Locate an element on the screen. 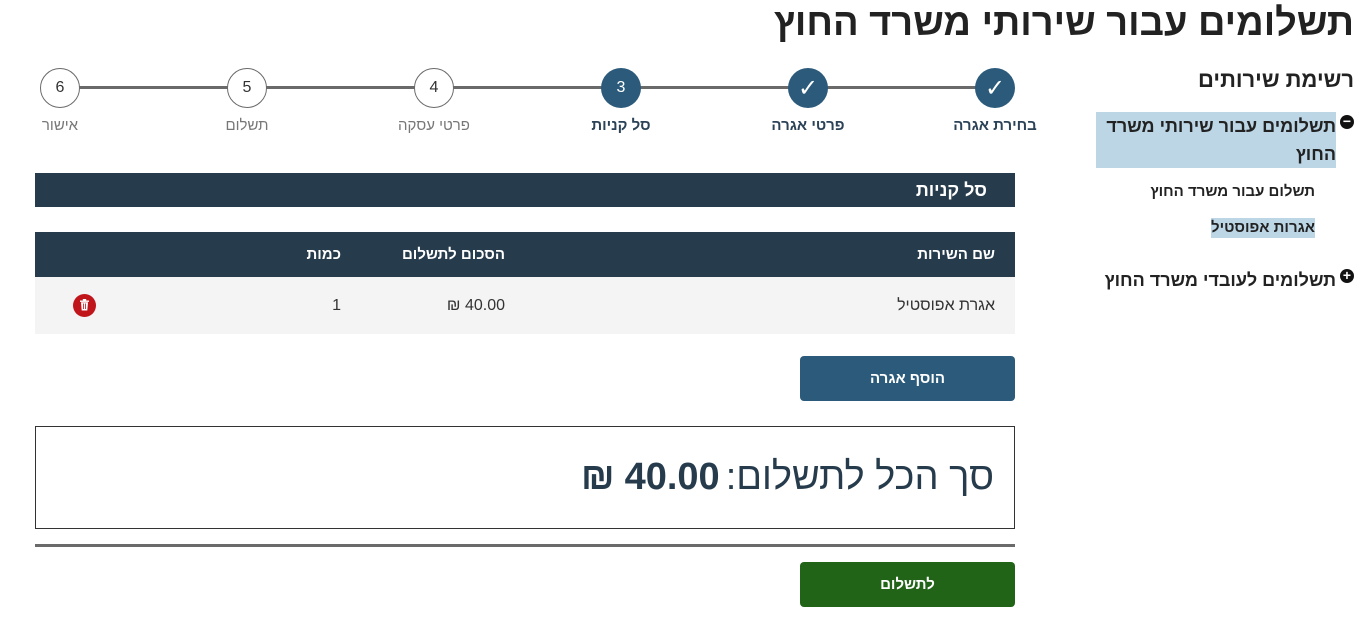 This screenshot has width=1360, height=621. step-3: 3 סל קניות is located at coordinates (621, 102).